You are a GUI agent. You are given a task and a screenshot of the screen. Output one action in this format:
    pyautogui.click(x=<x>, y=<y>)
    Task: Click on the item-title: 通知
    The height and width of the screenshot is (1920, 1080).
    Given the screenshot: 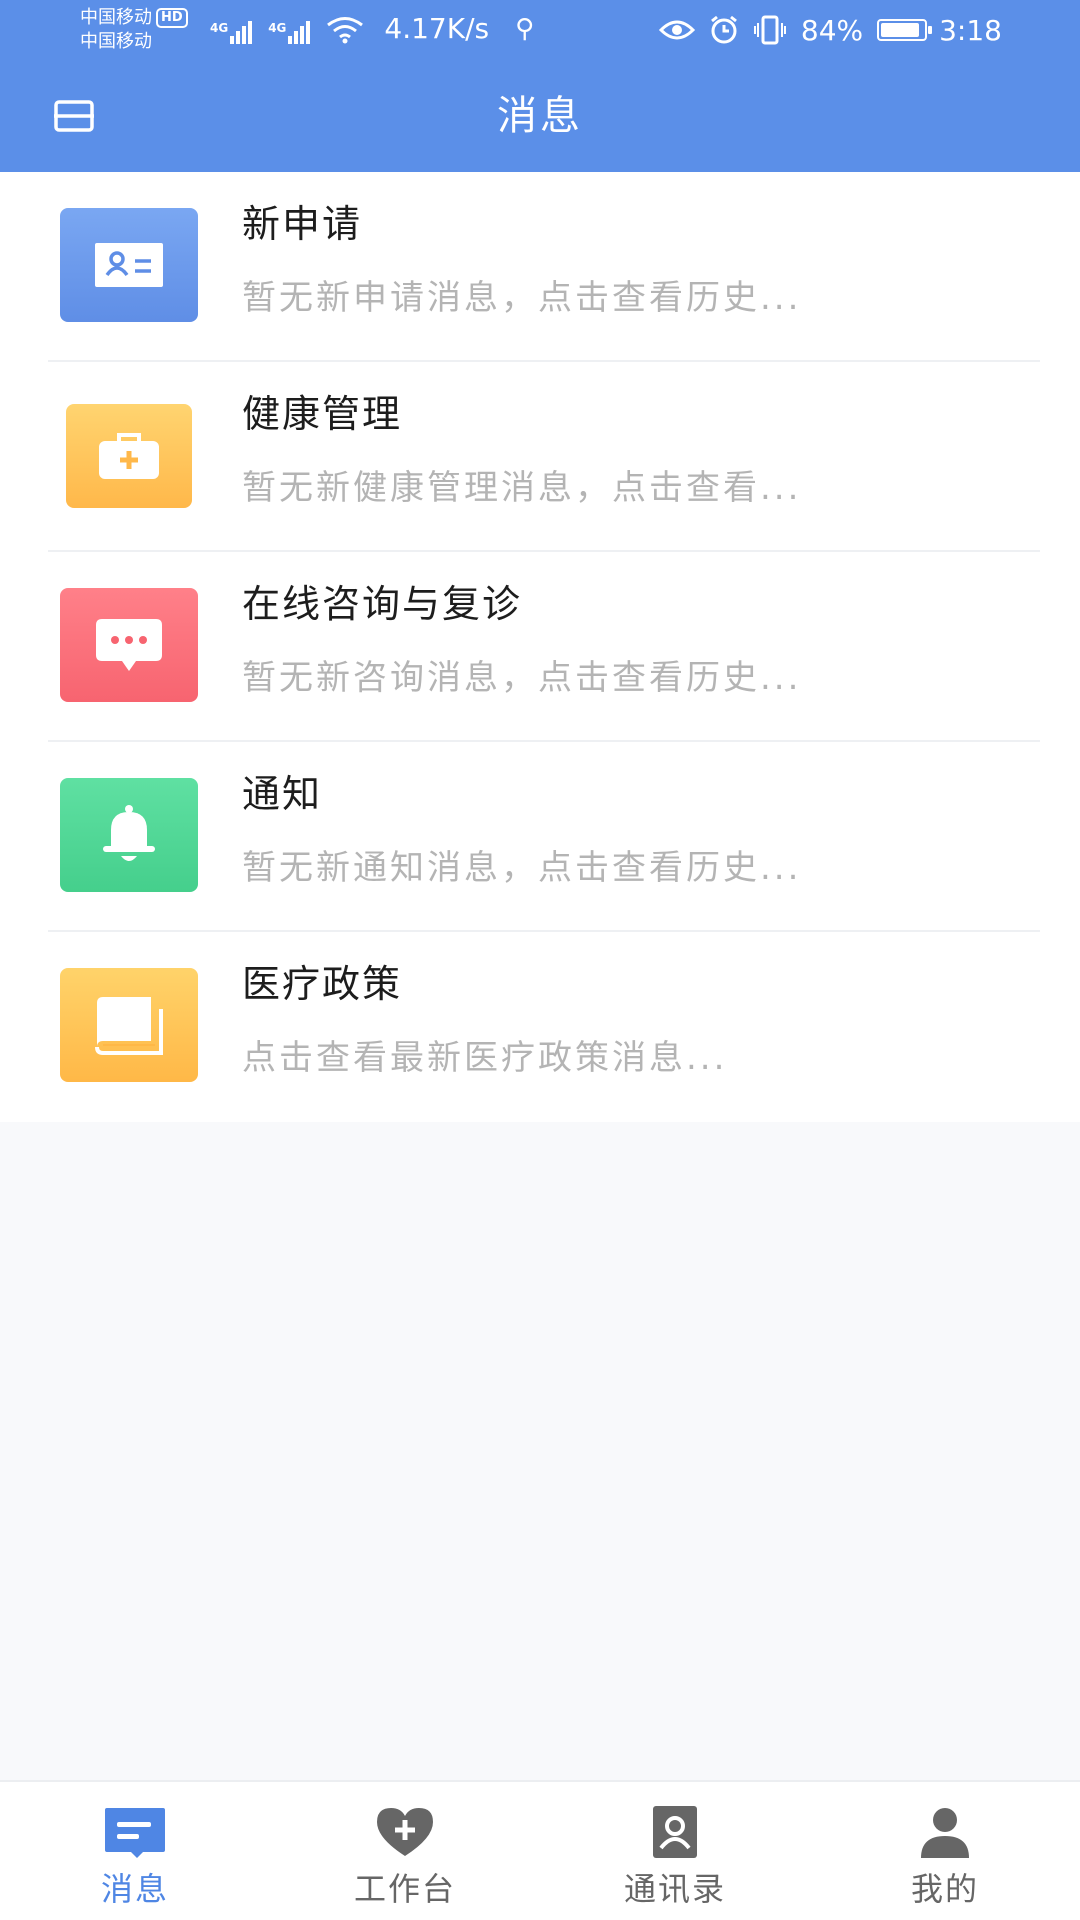 What is the action you would take?
    pyautogui.click(x=282, y=794)
    